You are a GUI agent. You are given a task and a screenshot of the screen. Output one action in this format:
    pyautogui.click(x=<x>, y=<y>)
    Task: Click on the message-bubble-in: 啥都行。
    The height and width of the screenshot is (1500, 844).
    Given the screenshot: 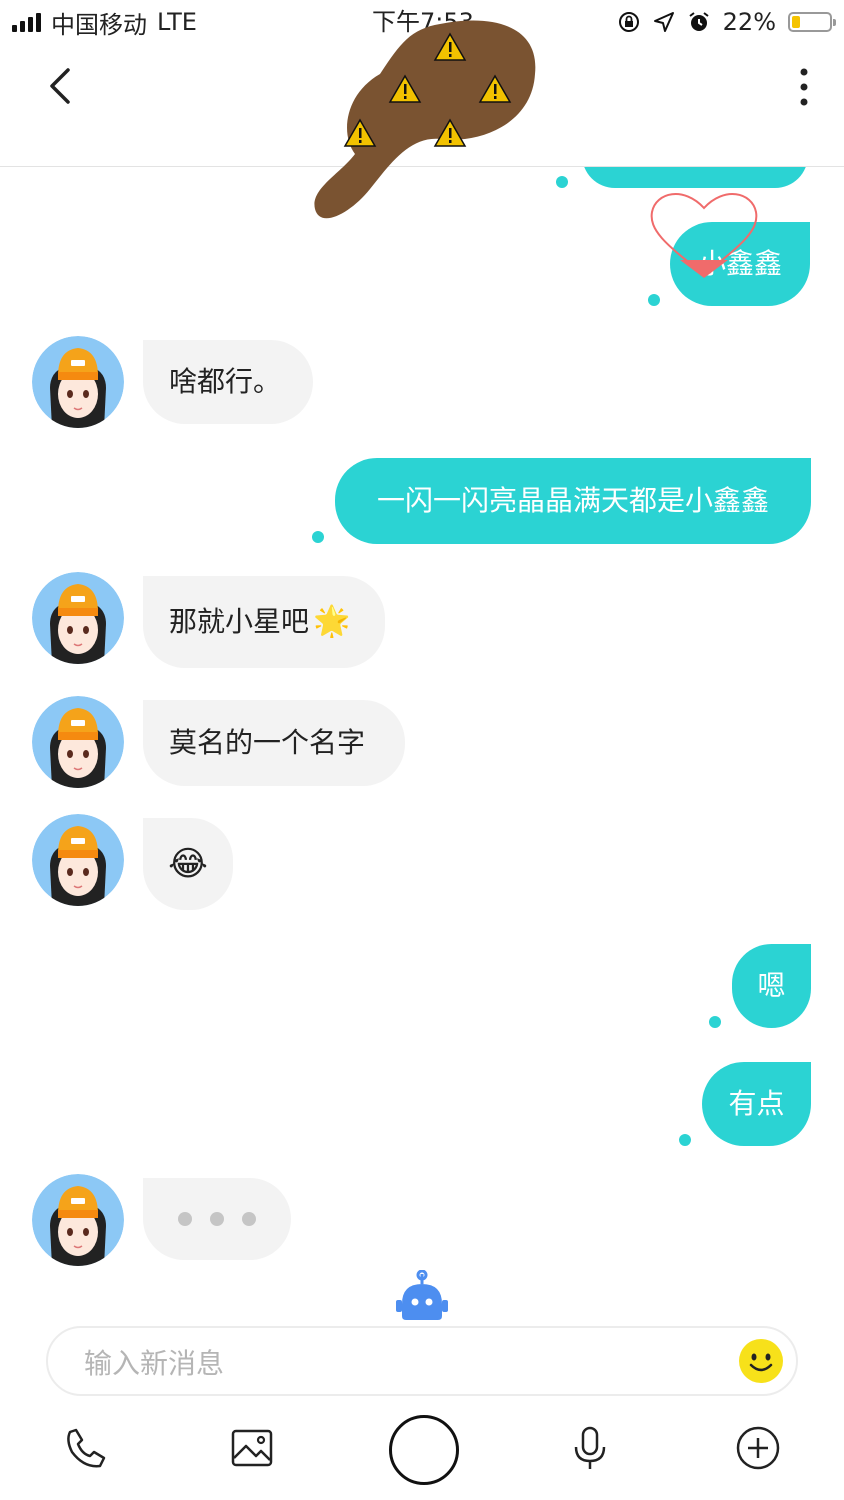 What is the action you would take?
    pyautogui.click(x=228, y=382)
    